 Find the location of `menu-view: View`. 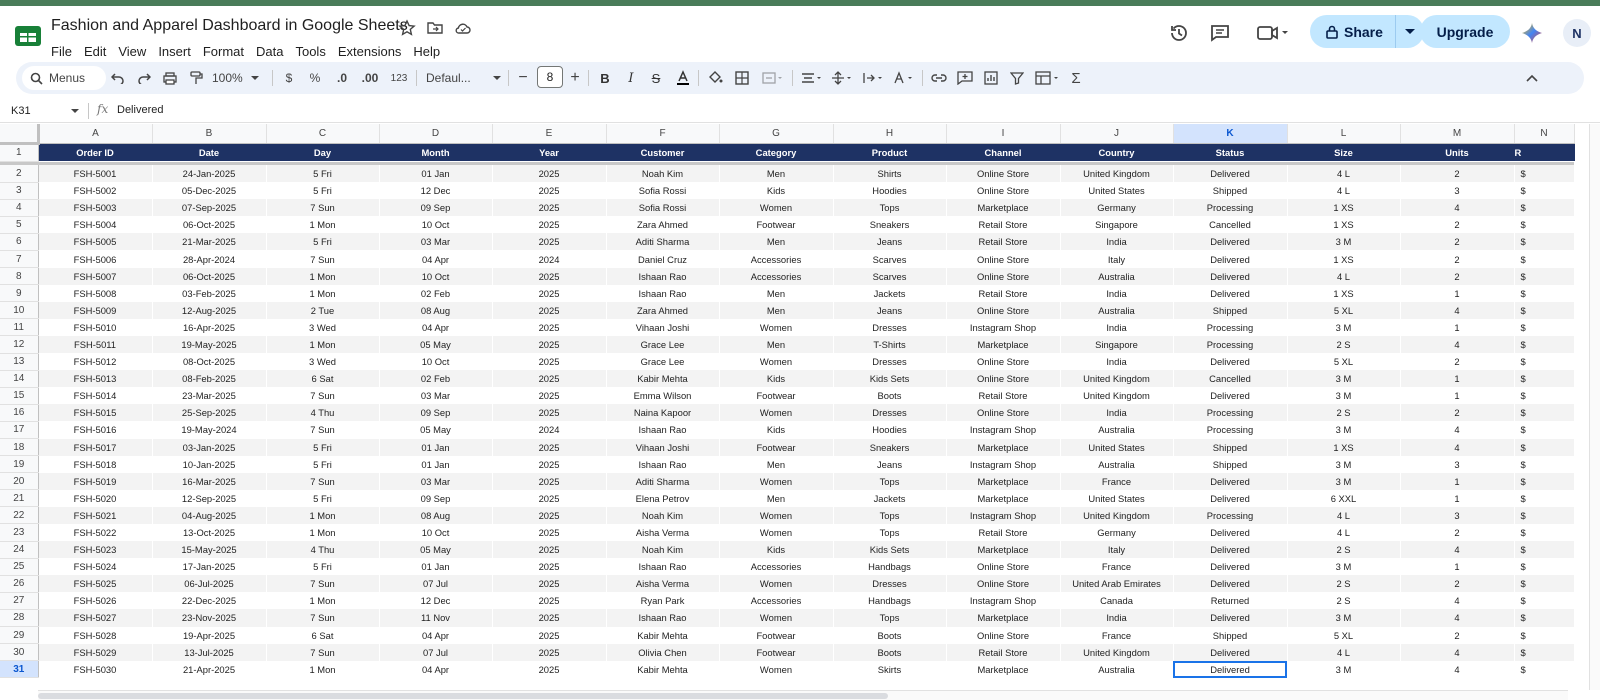

menu-view: View is located at coordinates (135, 51).